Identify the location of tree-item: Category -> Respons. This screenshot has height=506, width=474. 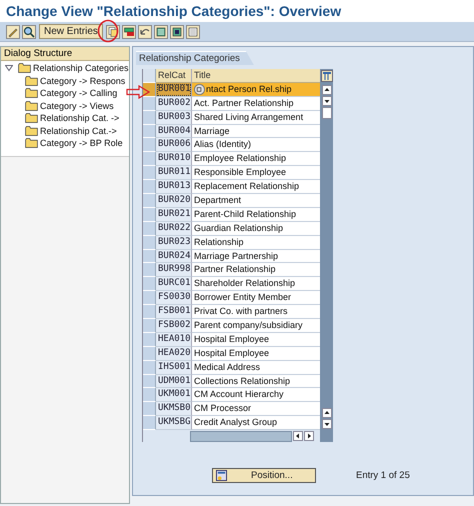
(83, 81).